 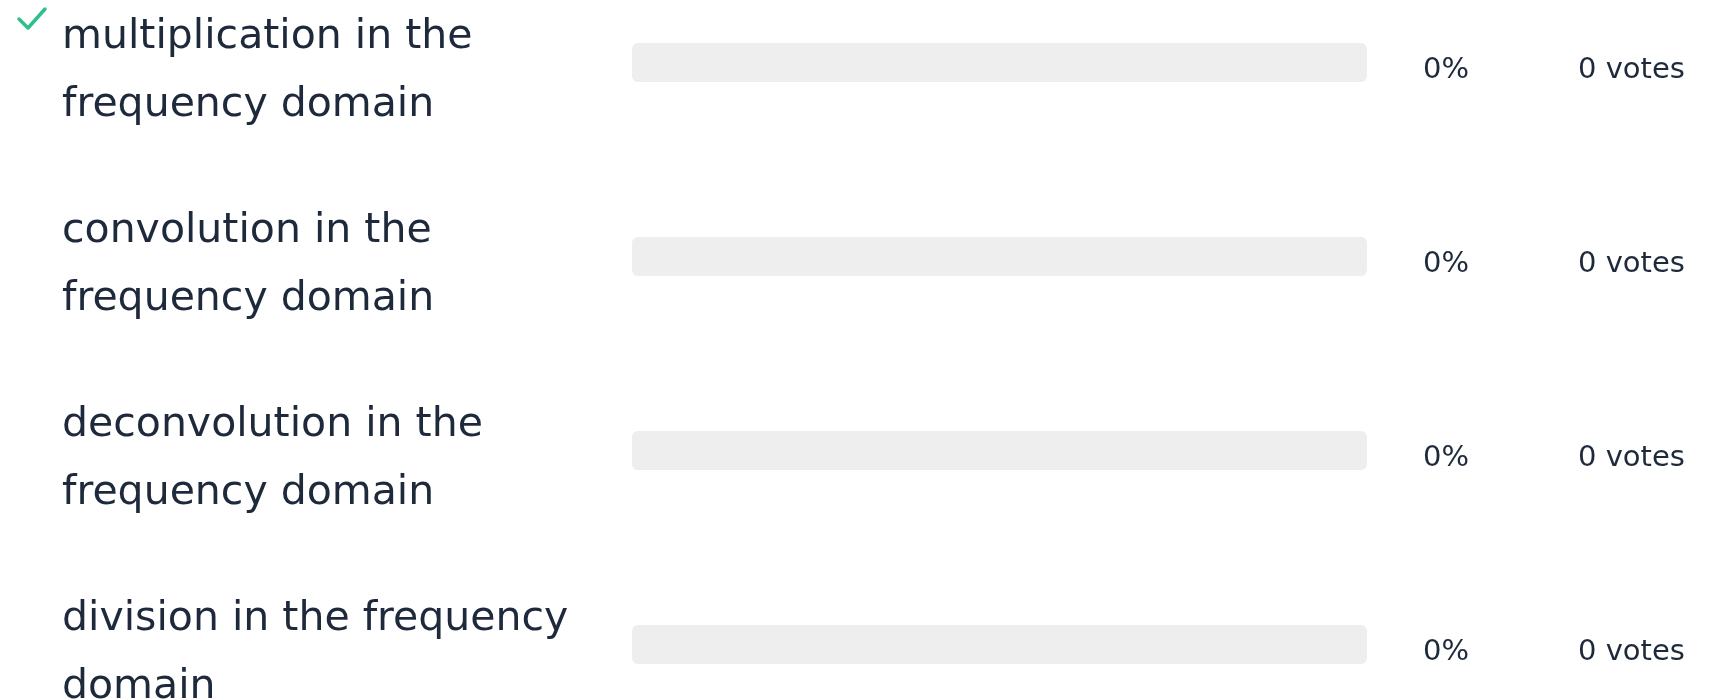 I want to click on option-label: multiplication in the frequency domain, so click(x=268, y=68).